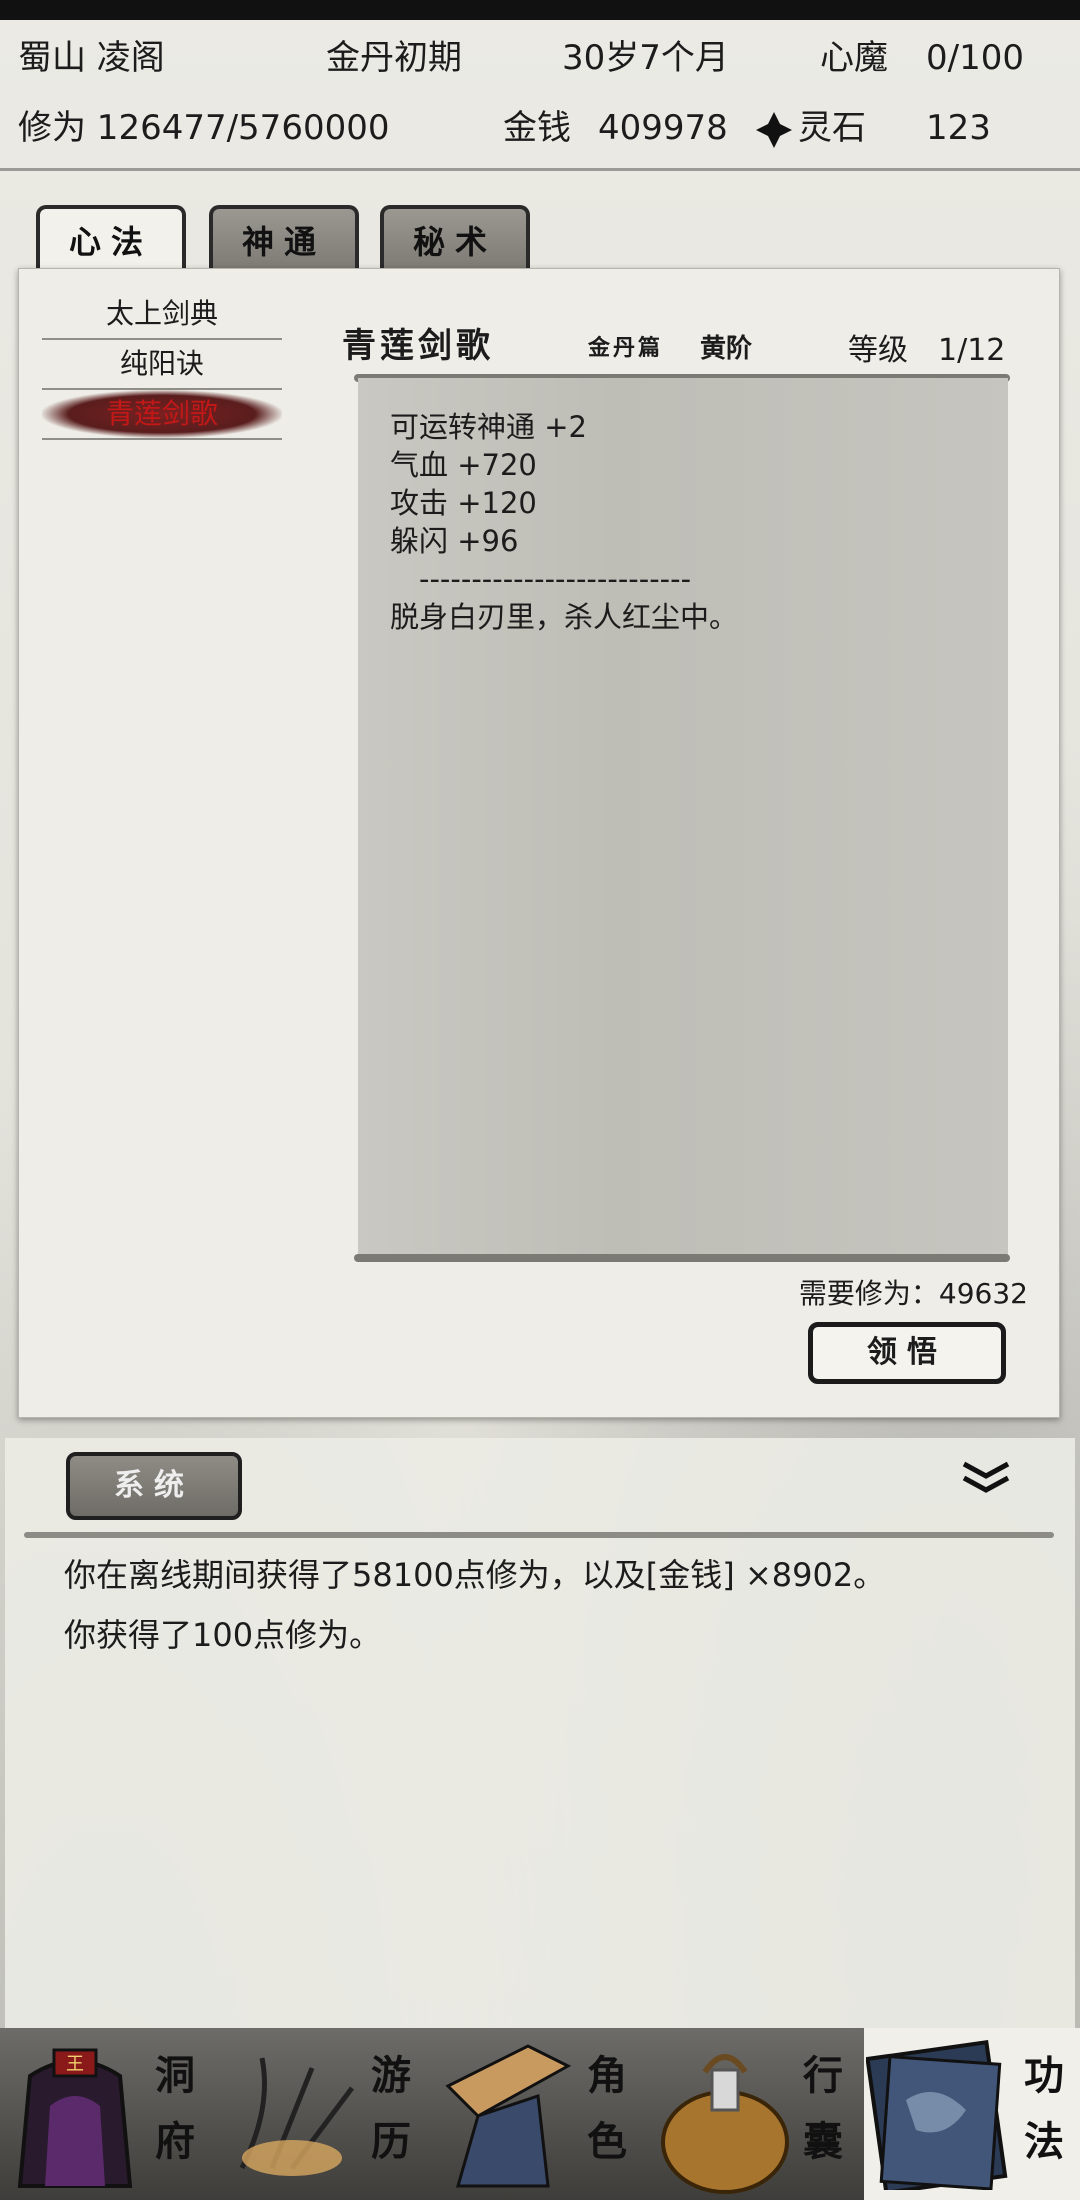 This screenshot has width=1080, height=2200. I want to click on cultivation-label: 修为 126477/5760000, so click(204, 128).